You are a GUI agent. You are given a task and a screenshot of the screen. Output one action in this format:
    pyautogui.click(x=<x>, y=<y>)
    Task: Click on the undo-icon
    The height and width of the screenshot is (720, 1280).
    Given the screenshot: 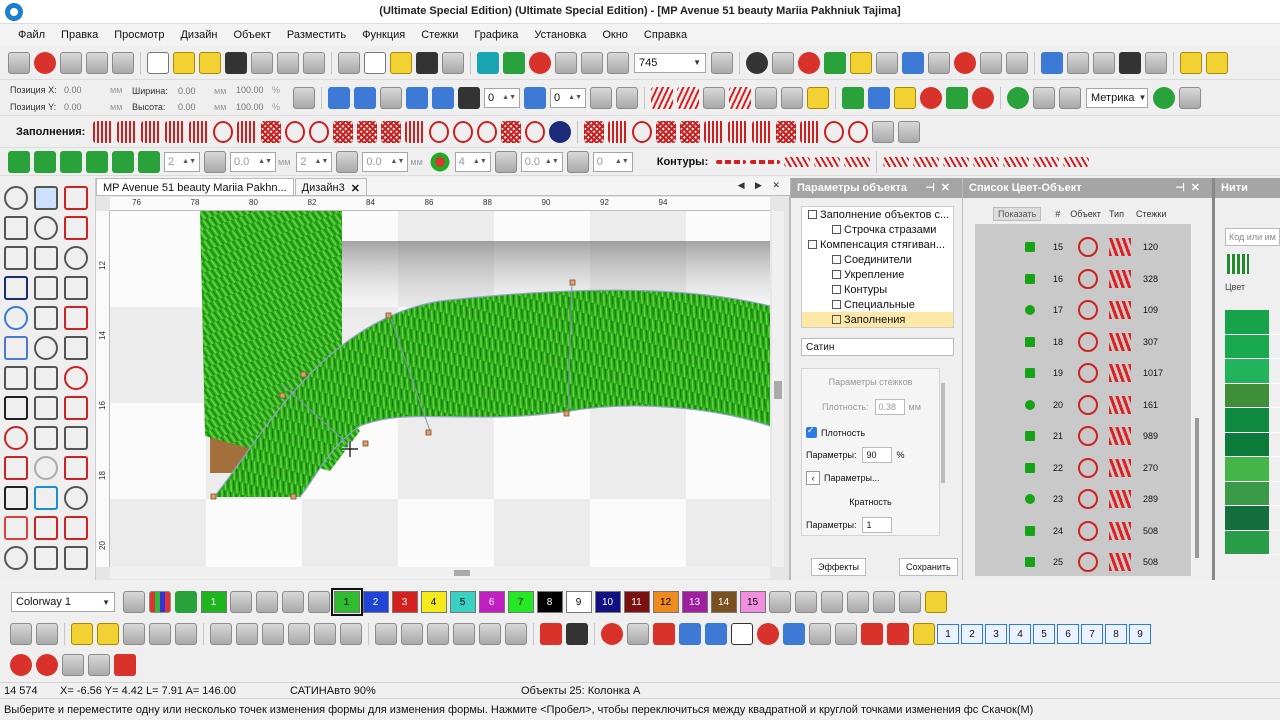 What is the action you would take?
    pyautogui.click(x=427, y=62)
    